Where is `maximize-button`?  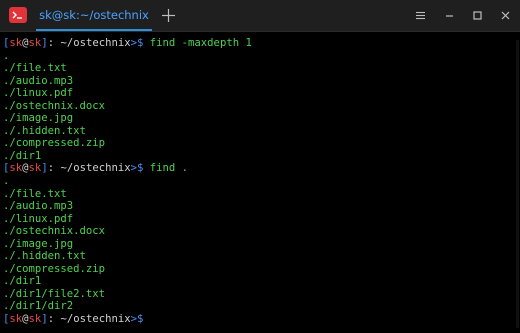
maximize-button is located at coordinates (477, 15).